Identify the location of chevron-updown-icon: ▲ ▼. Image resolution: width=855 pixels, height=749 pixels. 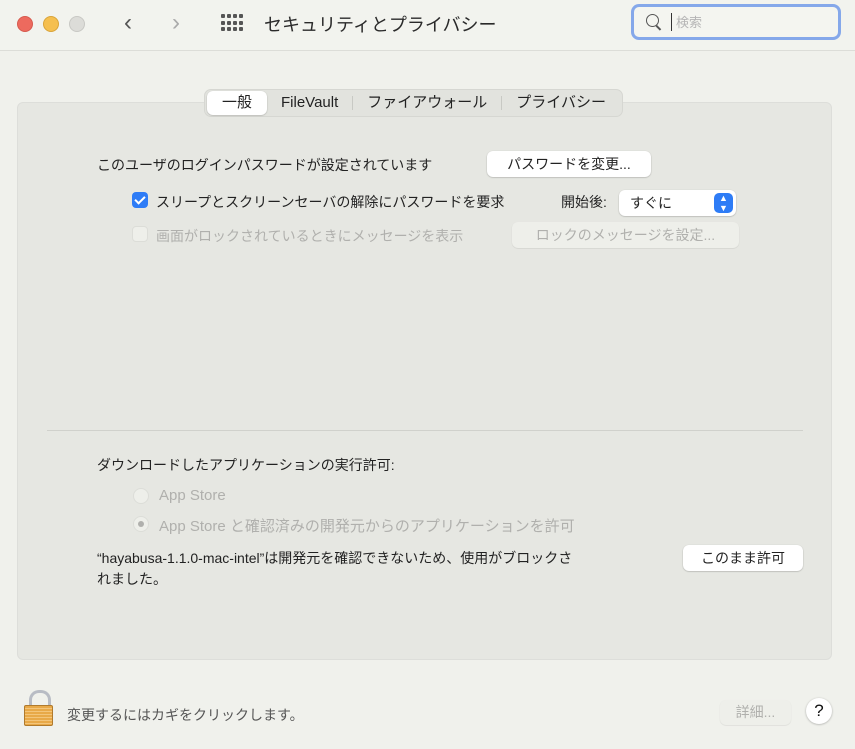
(723, 203).